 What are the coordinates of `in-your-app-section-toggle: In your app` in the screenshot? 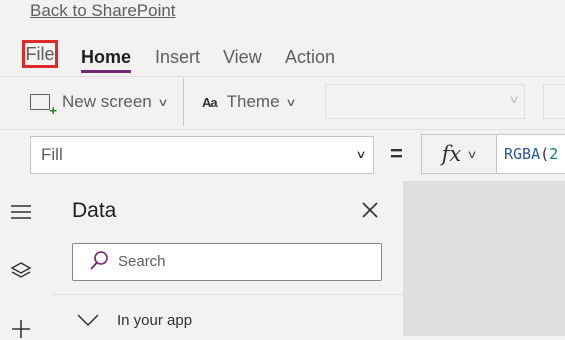 It's located at (134, 320).